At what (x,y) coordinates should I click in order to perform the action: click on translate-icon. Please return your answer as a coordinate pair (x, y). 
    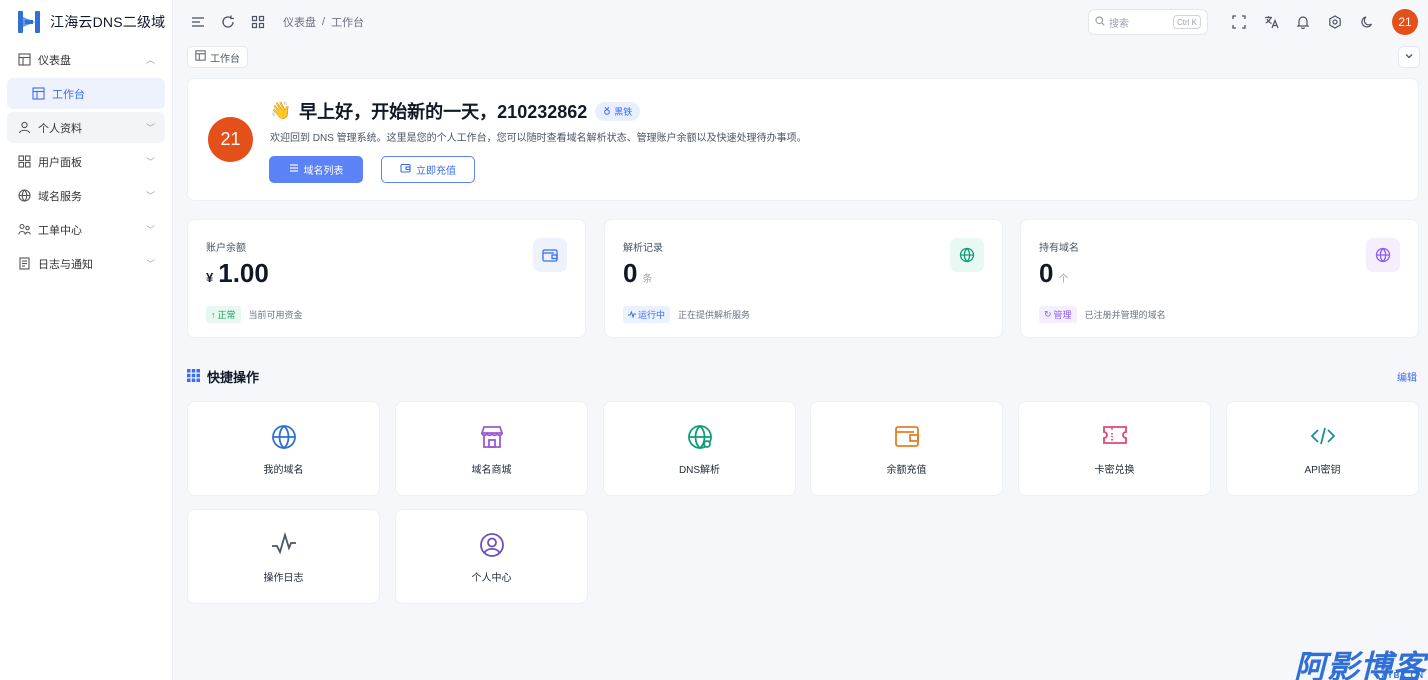
    Looking at the image, I should click on (1271, 22).